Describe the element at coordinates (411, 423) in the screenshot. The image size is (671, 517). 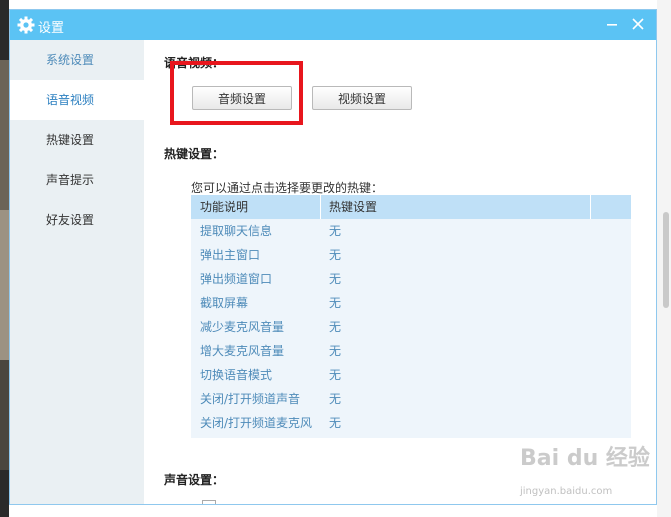
I see `table-row: 关闭/打开频道麦克风 无` at that location.